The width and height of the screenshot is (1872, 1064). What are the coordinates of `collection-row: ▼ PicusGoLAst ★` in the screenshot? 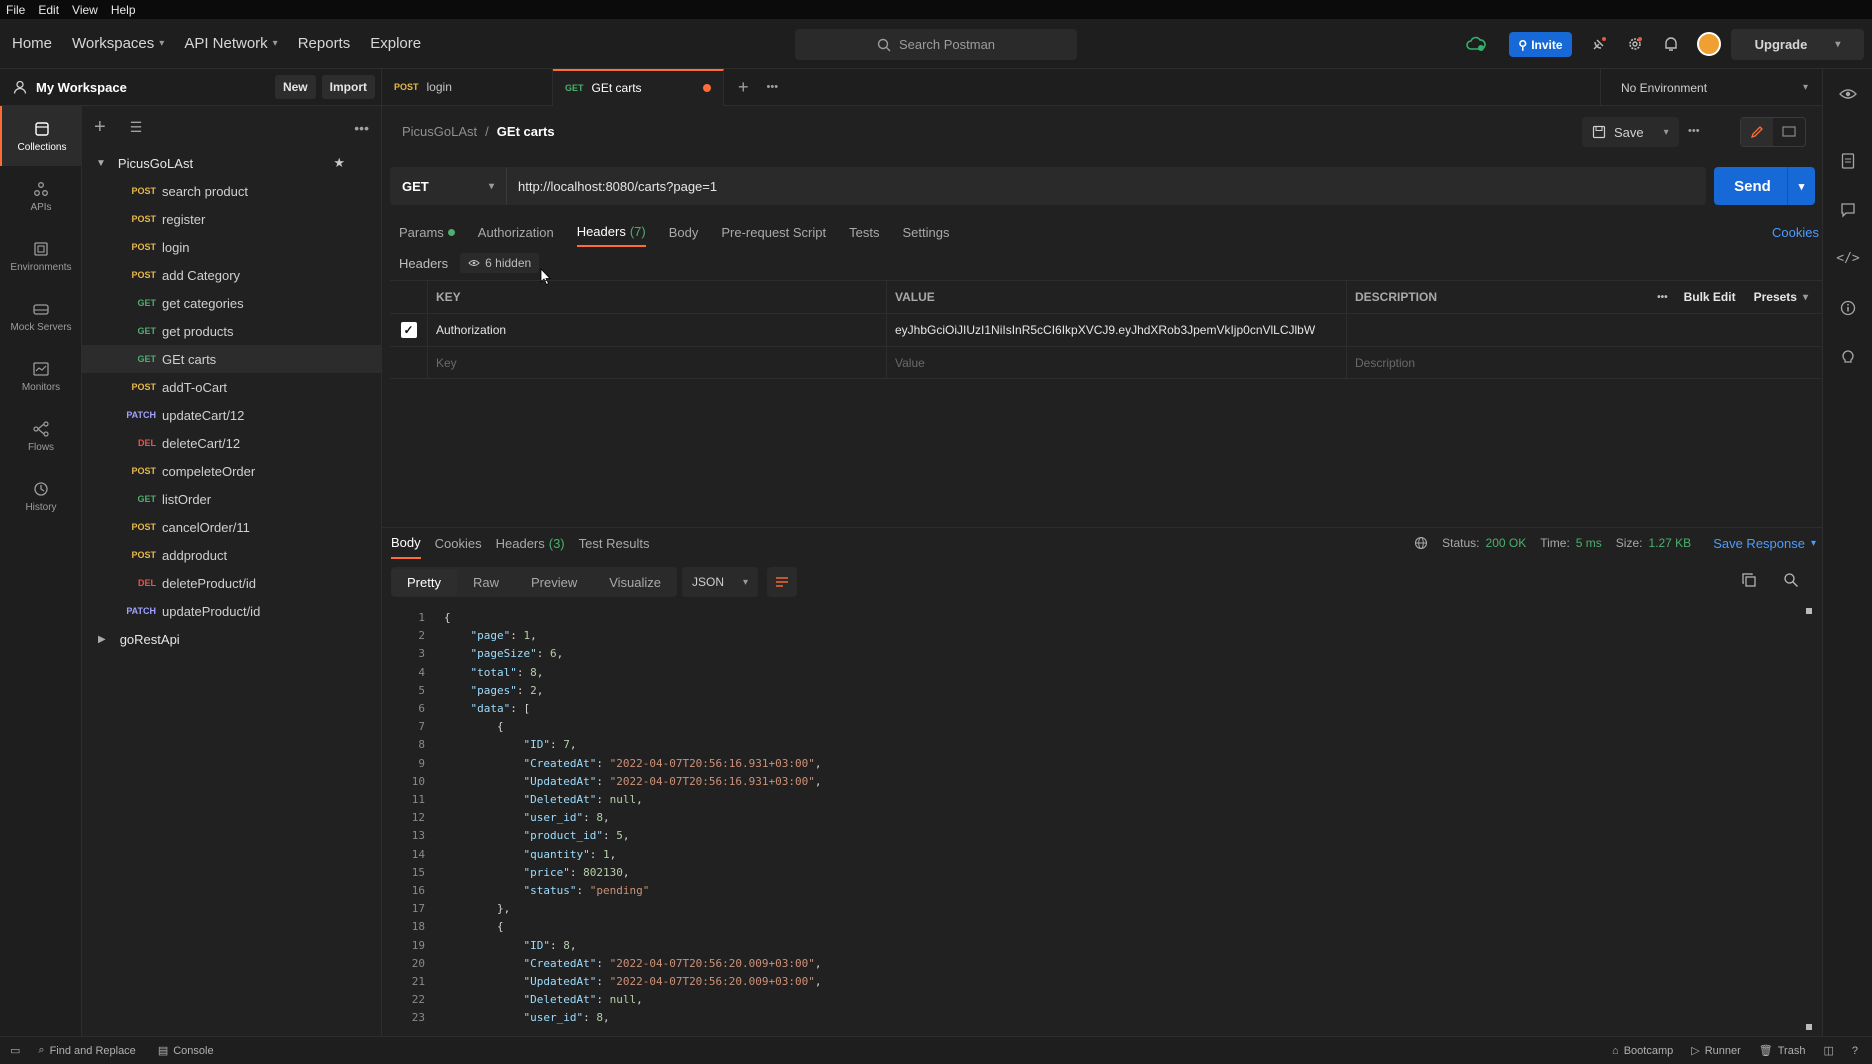 It's located at (231, 163).